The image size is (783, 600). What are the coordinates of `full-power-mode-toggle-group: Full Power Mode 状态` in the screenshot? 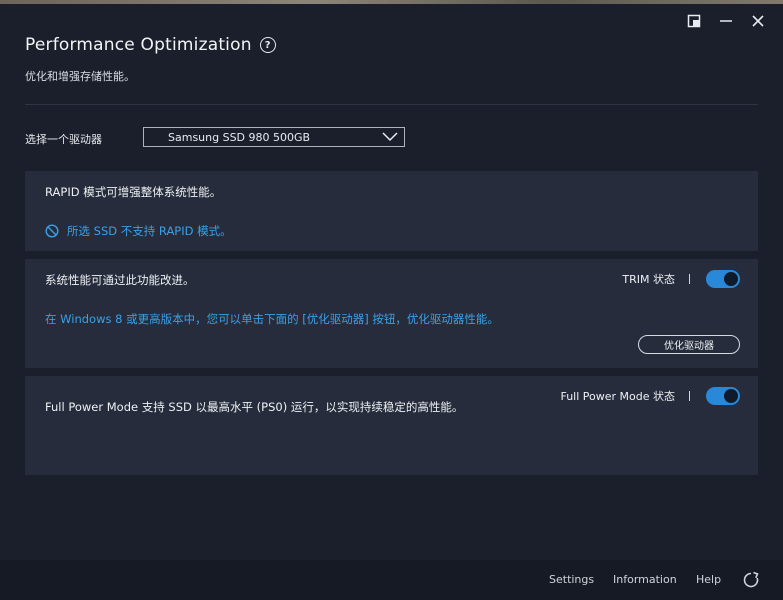 It's located at (650, 396).